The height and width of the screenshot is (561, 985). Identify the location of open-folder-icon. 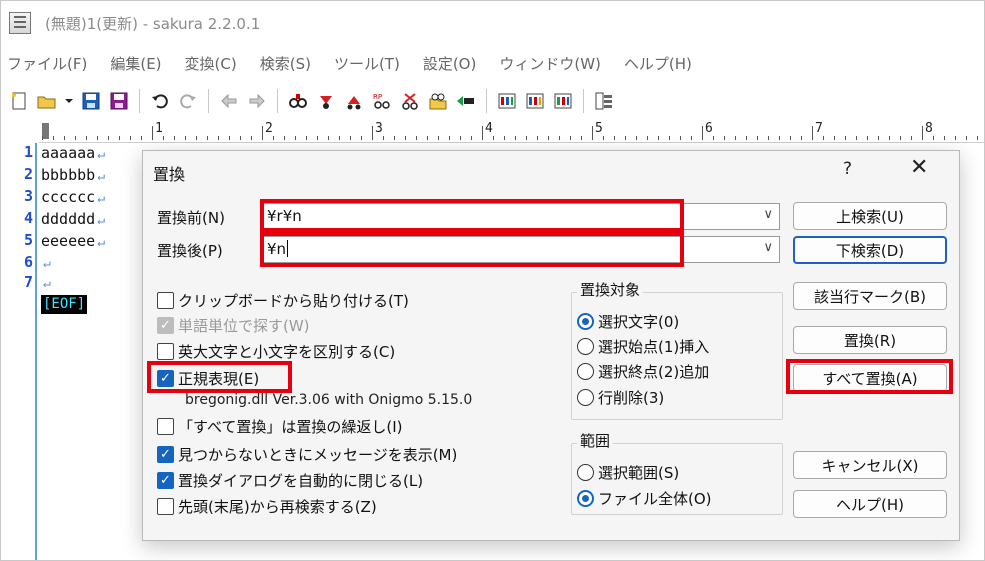
(47, 101).